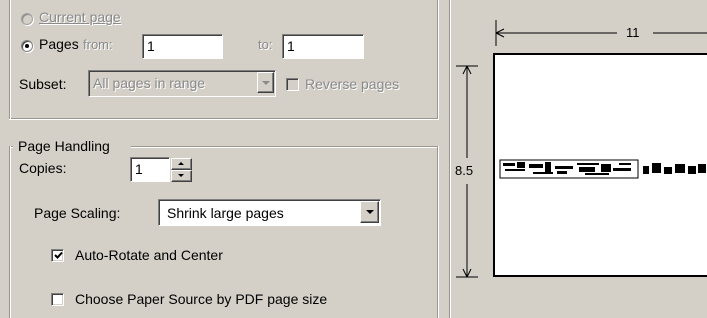 The height and width of the screenshot is (318, 707). What do you see at coordinates (464, 170) in the screenshot?
I see `height-label: 8.5` at bounding box center [464, 170].